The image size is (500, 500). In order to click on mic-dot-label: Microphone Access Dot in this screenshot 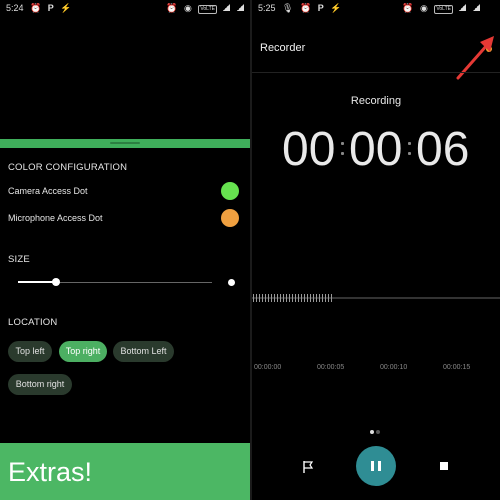, I will do `click(55, 218)`.